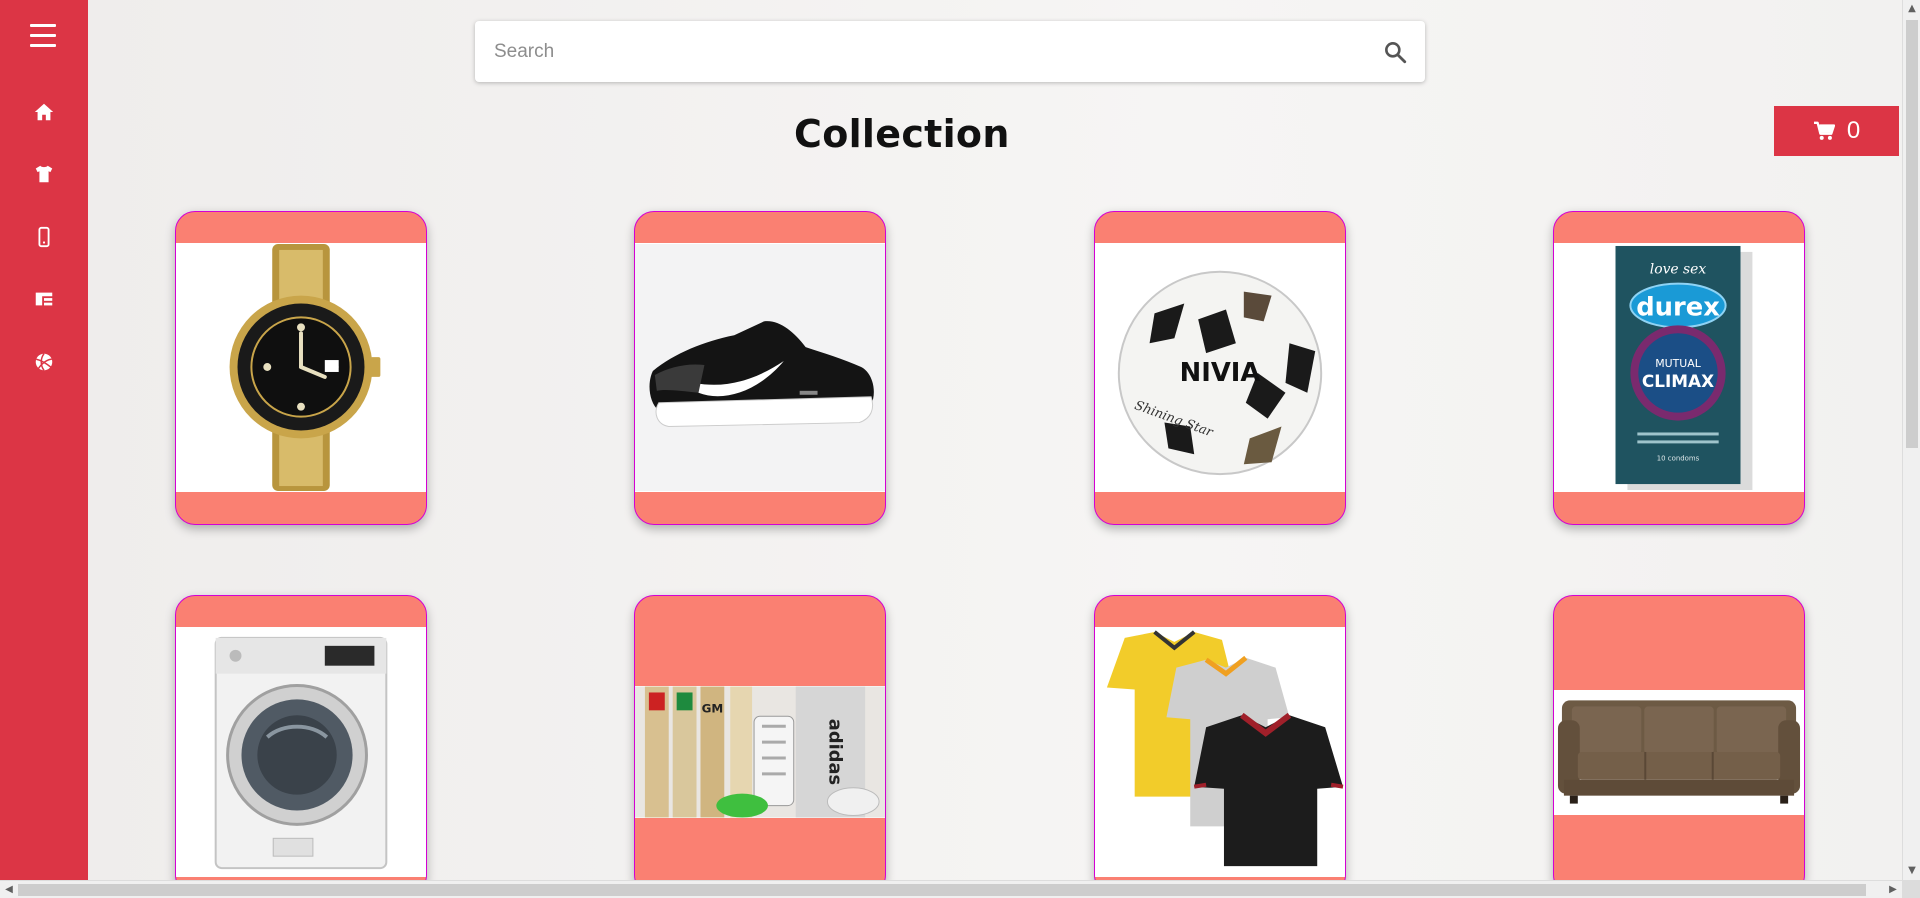 The height and width of the screenshot is (898, 1920). Describe the element at coordinates (301, 752) in the screenshot. I see `product-image-washing-machine` at that location.